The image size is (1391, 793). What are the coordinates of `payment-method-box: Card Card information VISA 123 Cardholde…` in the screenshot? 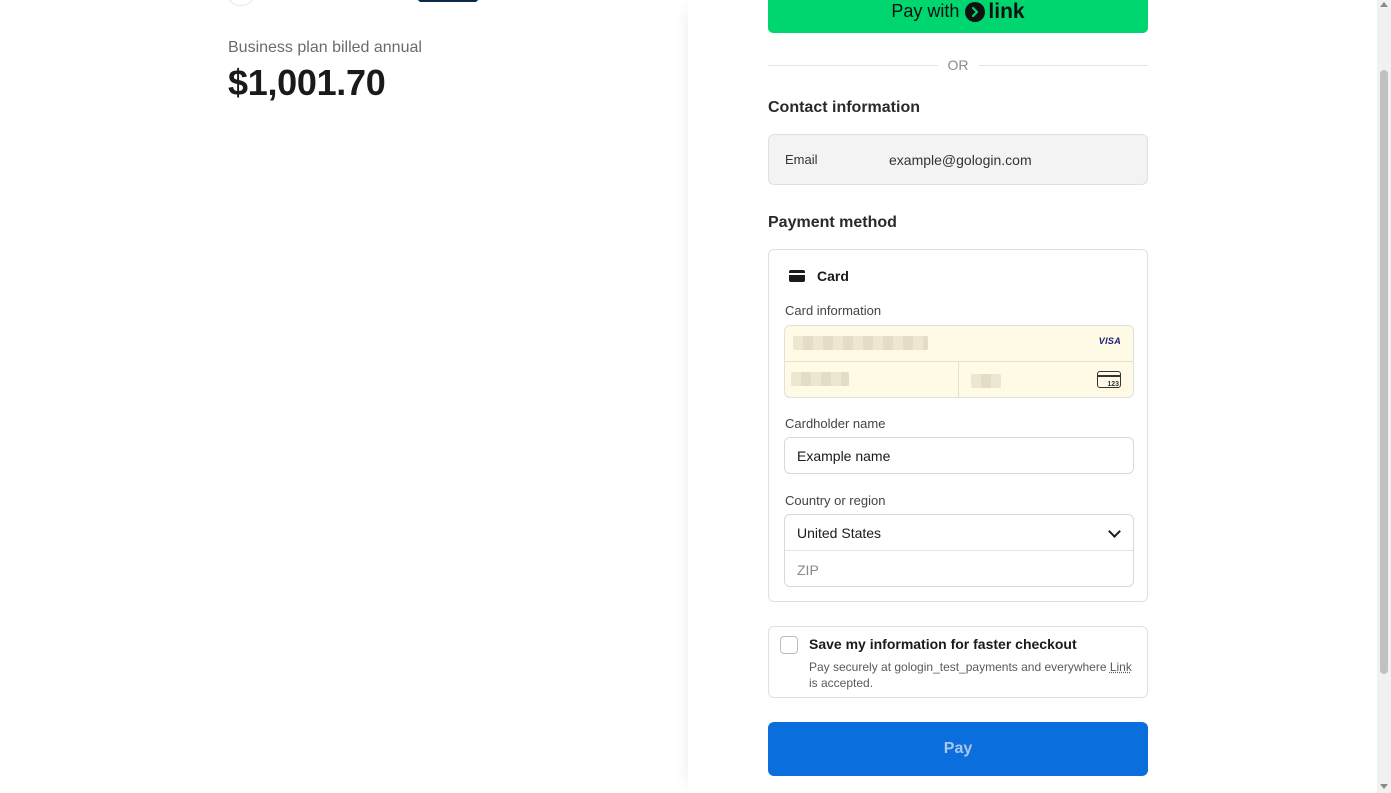 It's located at (958, 425).